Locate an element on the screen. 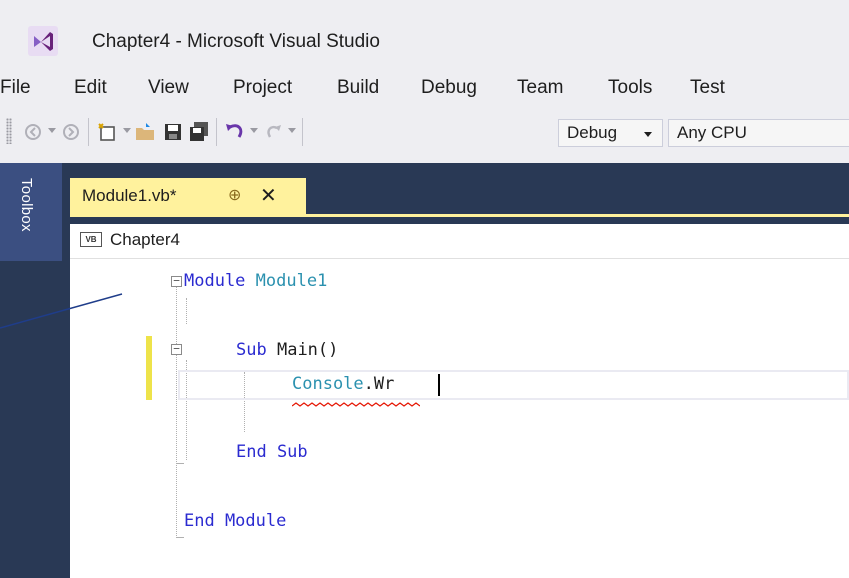  save-all-icon is located at coordinates (199, 132).